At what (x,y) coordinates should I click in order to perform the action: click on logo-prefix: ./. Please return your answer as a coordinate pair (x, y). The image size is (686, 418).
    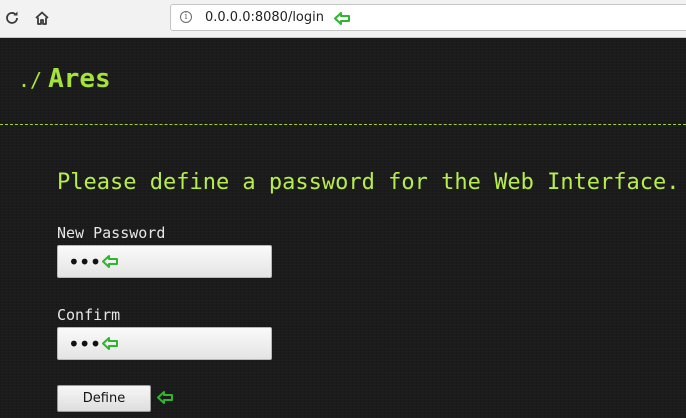
    Looking at the image, I should click on (30, 80).